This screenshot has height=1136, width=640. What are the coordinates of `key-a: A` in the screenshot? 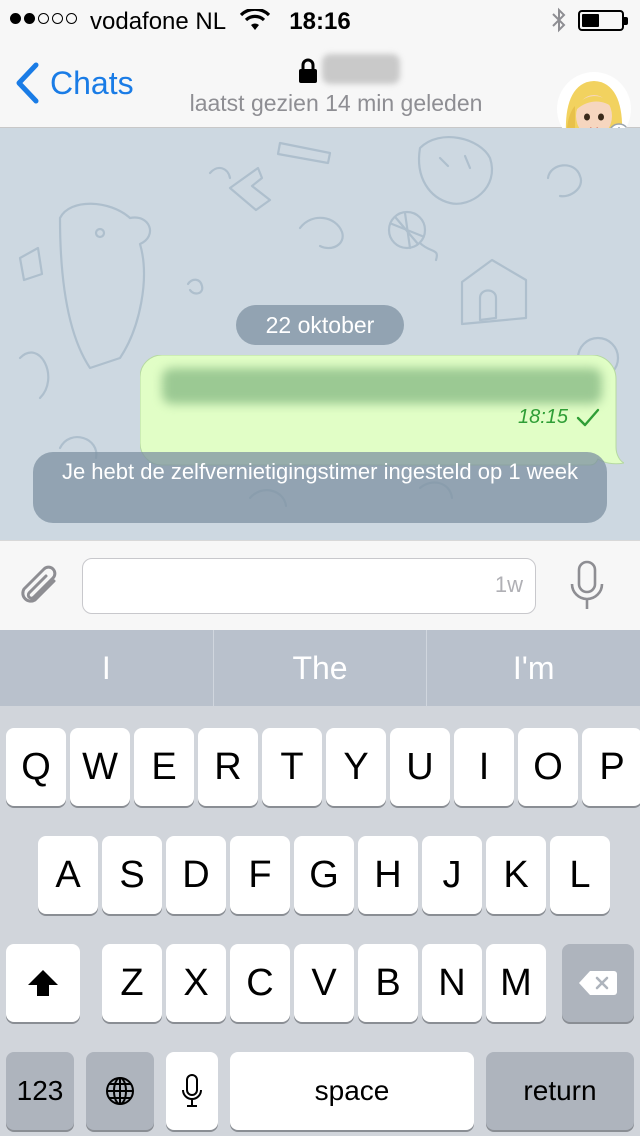 It's located at (68, 875).